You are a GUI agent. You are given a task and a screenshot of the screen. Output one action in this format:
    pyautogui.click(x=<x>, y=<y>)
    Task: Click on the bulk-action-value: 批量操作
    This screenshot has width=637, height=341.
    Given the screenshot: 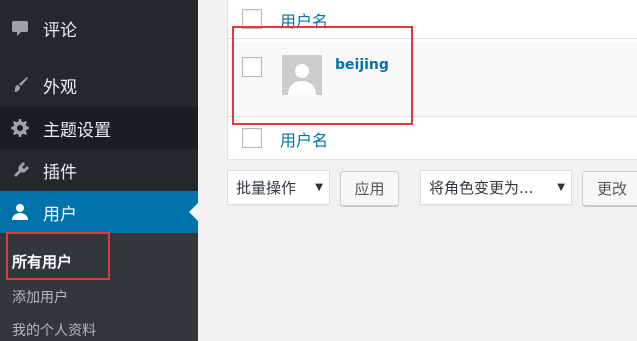 What is the action you would take?
    pyautogui.click(x=266, y=188)
    